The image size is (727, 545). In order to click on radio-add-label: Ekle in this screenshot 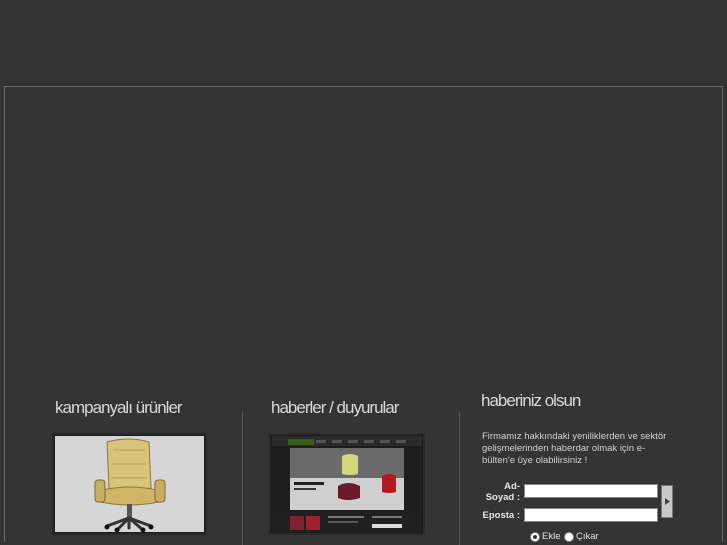, I will do `click(551, 536)`.